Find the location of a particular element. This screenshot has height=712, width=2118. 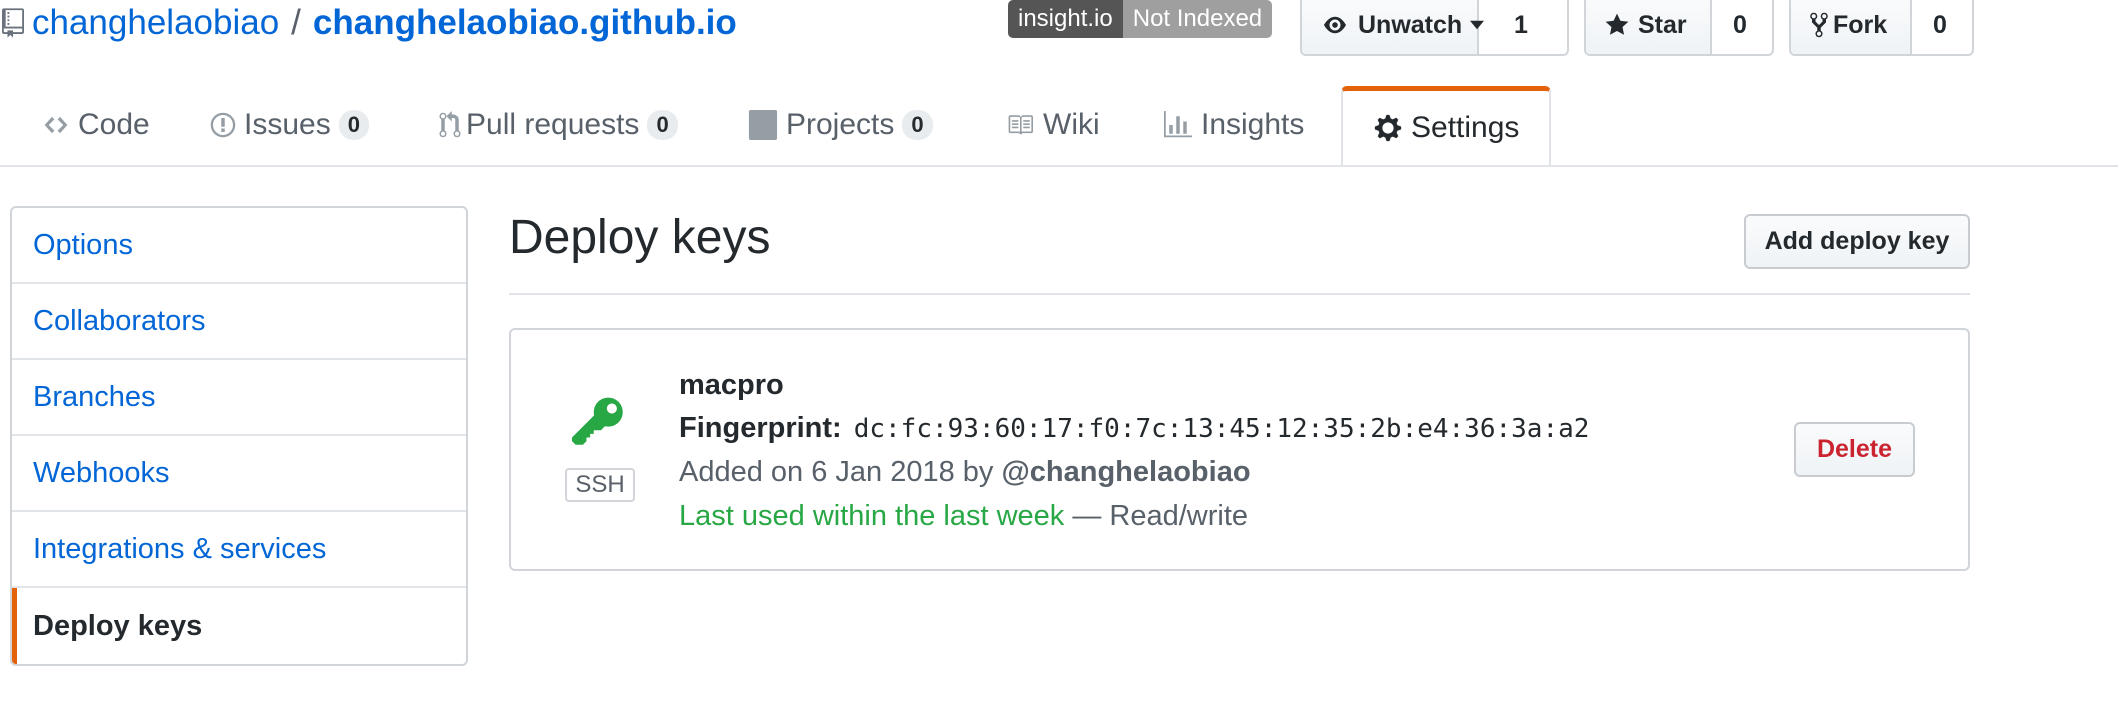

title-divider is located at coordinates (1239, 294).